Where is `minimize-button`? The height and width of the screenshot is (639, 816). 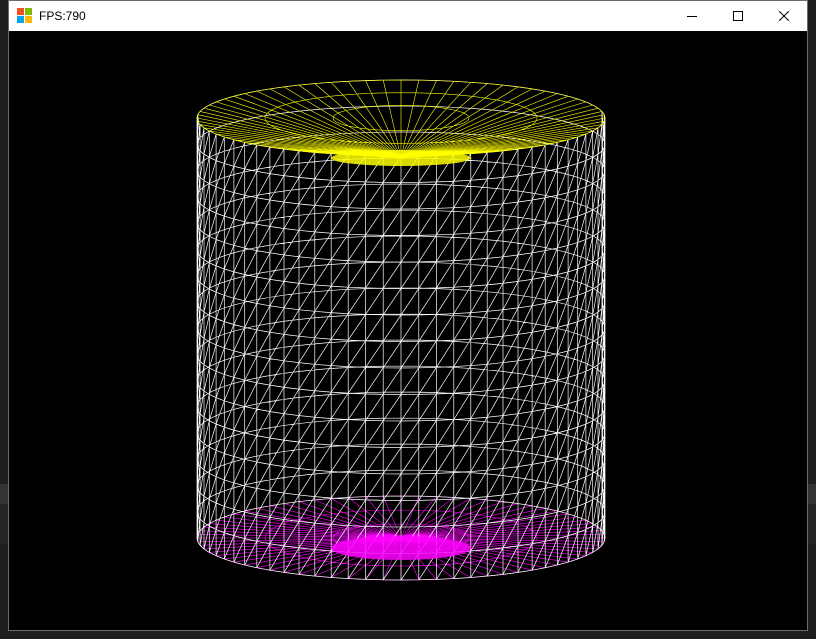
minimize-button is located at coordinates (692, 16).